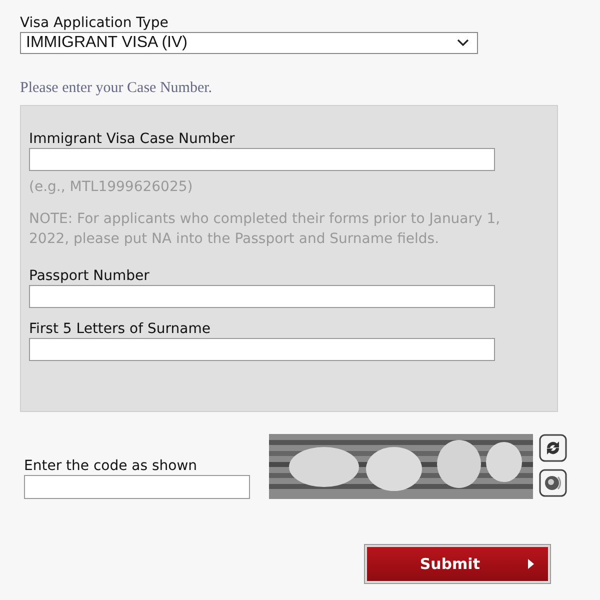 The width and height of the screenshot is (600, 600). Describe the element at coordinates (531, 564) in the screenshot. I see `arrow-icon` at that location.